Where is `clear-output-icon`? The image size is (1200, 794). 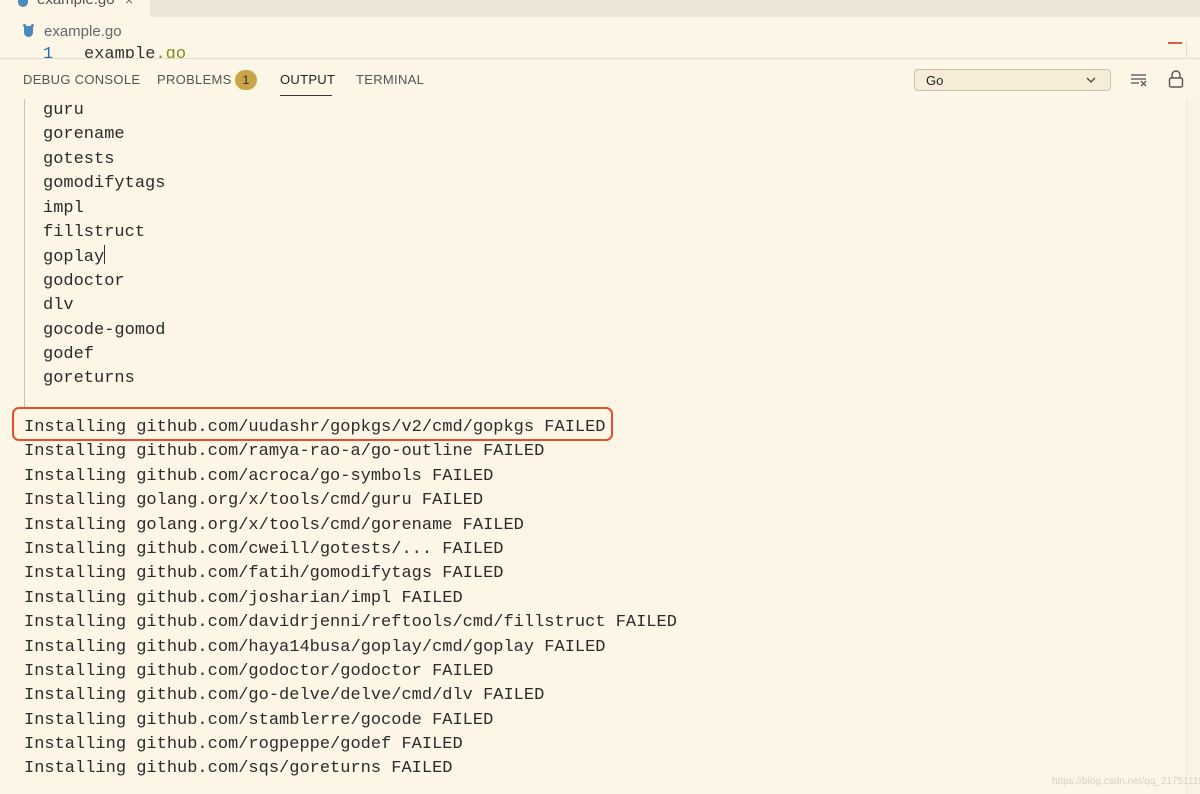 clear-output-icon is located at coordinates (1139, 80).